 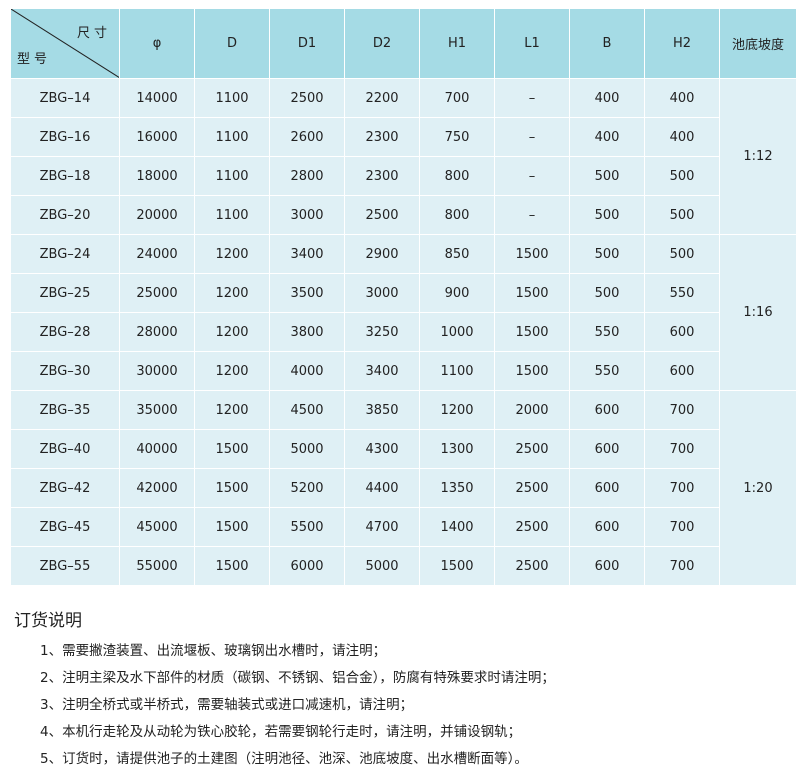 What do you see at coordinates (157, 332) in the screenshot?
I see `value-cell: 28000` at bounding box center [157, 332].